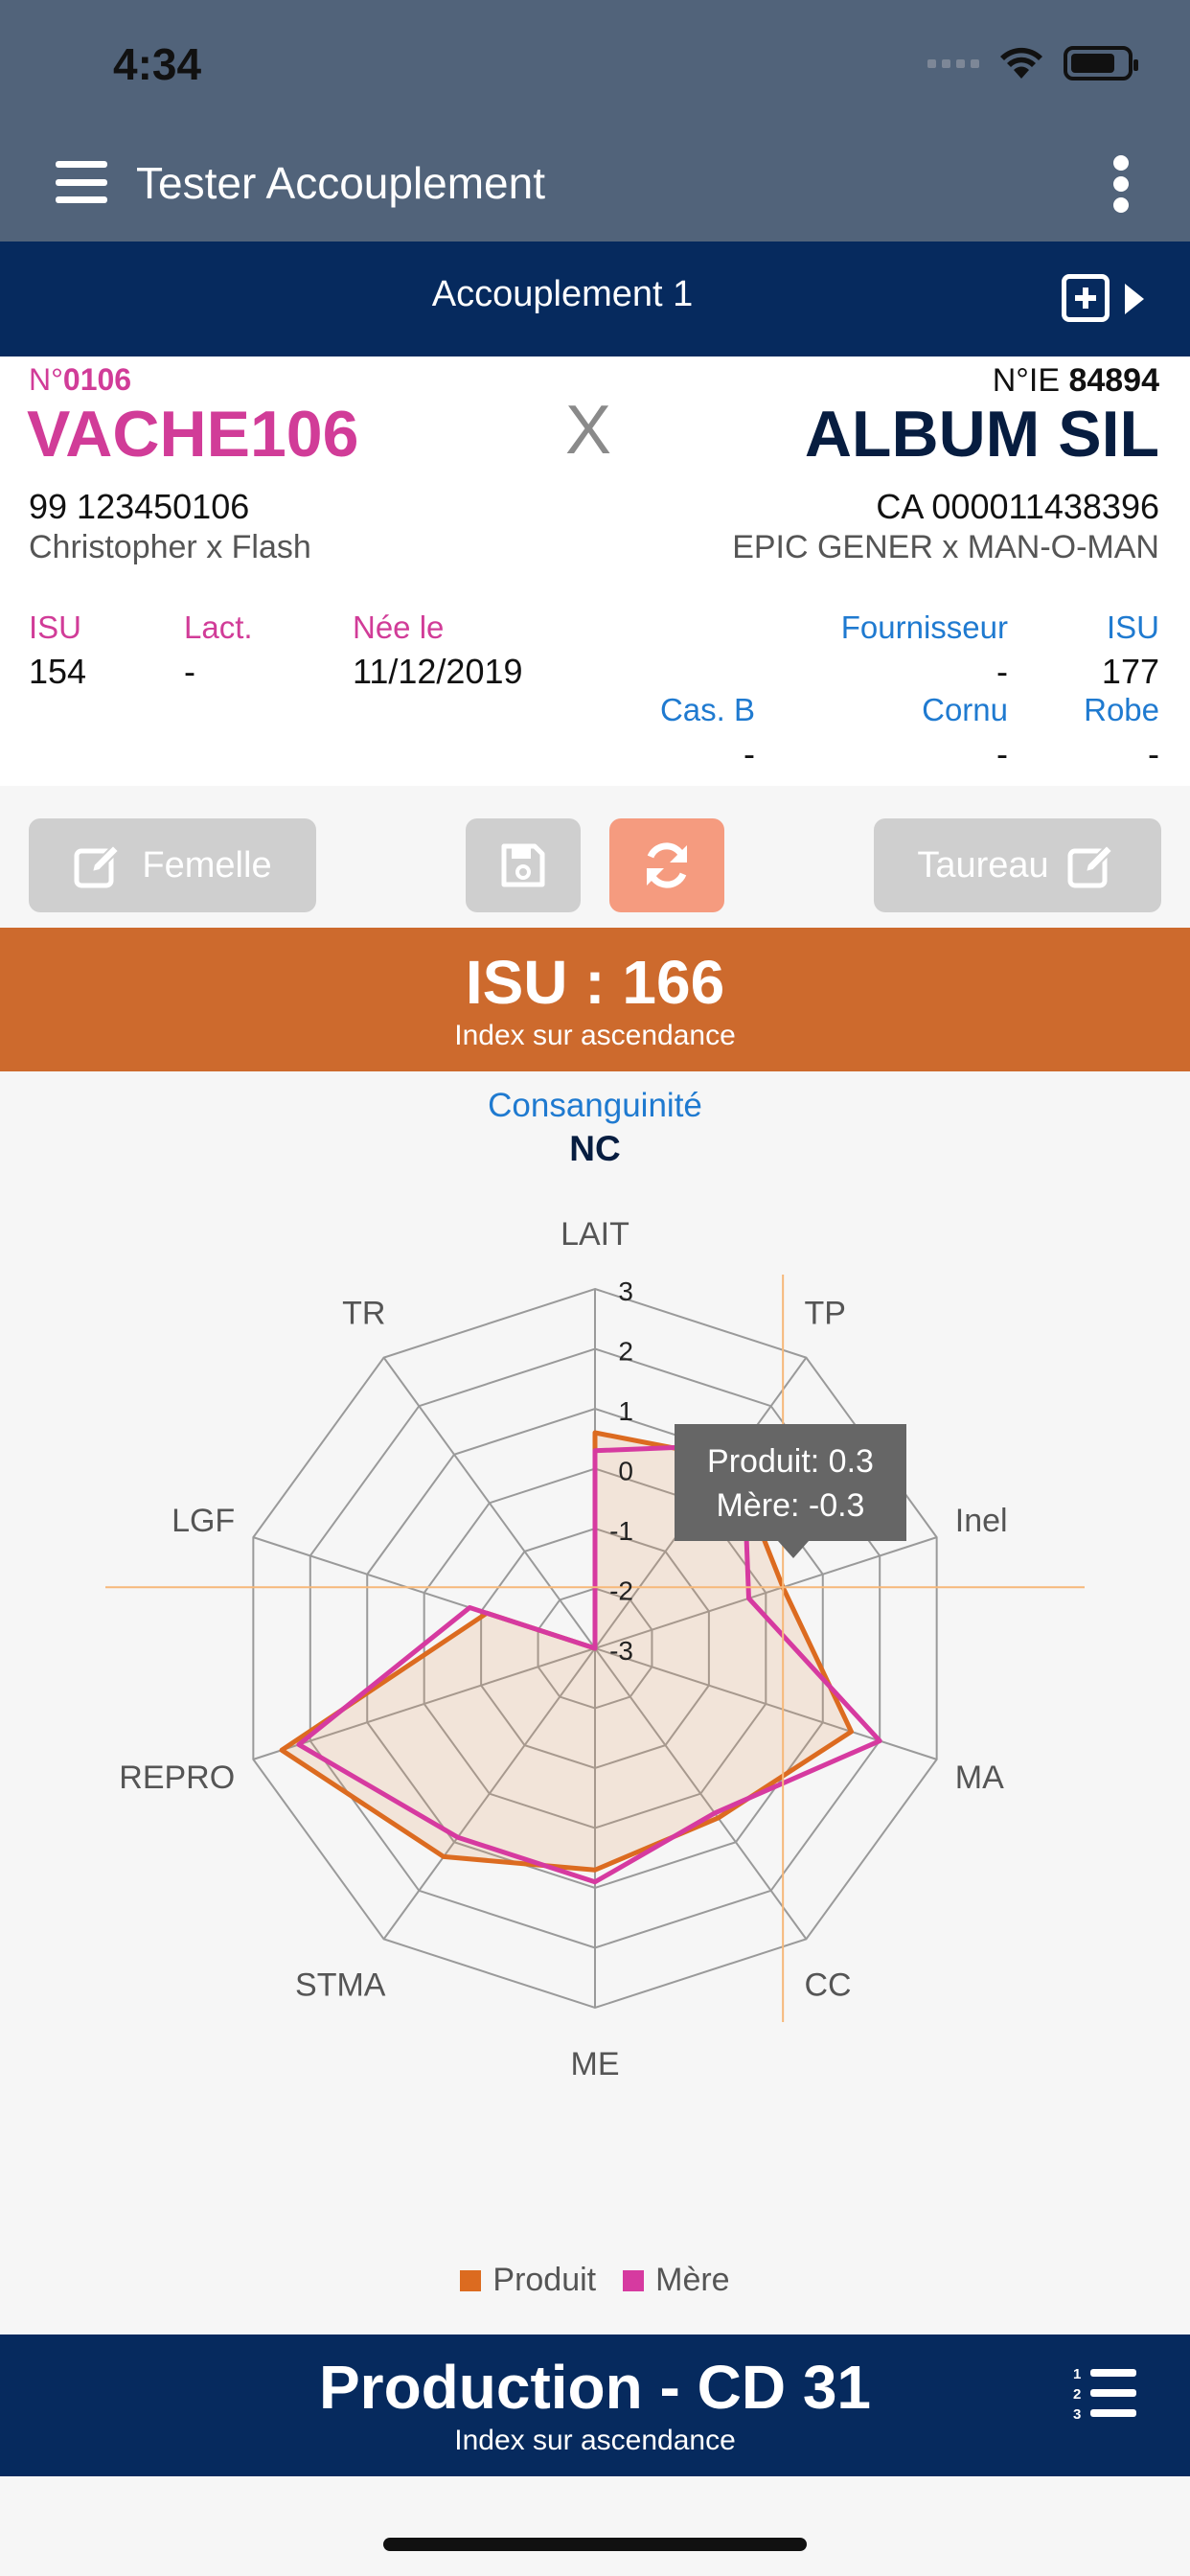 The height and width of the screenshot is (2576, 1190). Describe the element at coordinates (982, 1521) in the screenshot. I see `radar-axis-label: Inel` at that location.